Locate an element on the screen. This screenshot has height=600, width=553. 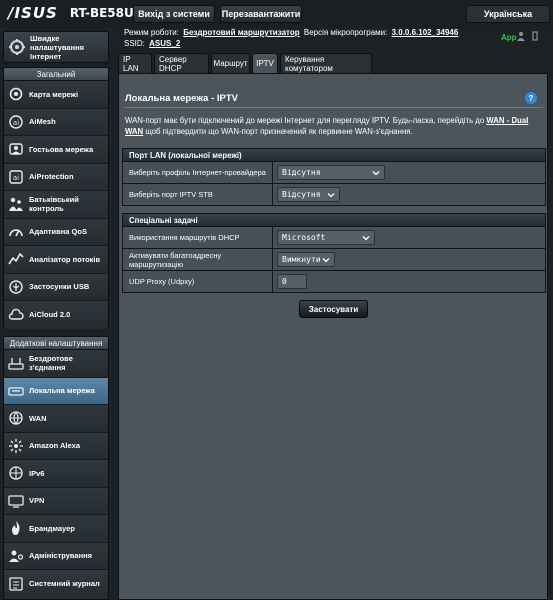
isp-profile-label: Виберіть профіль Інтернет-провайдера is located at coordinates (198, 172).